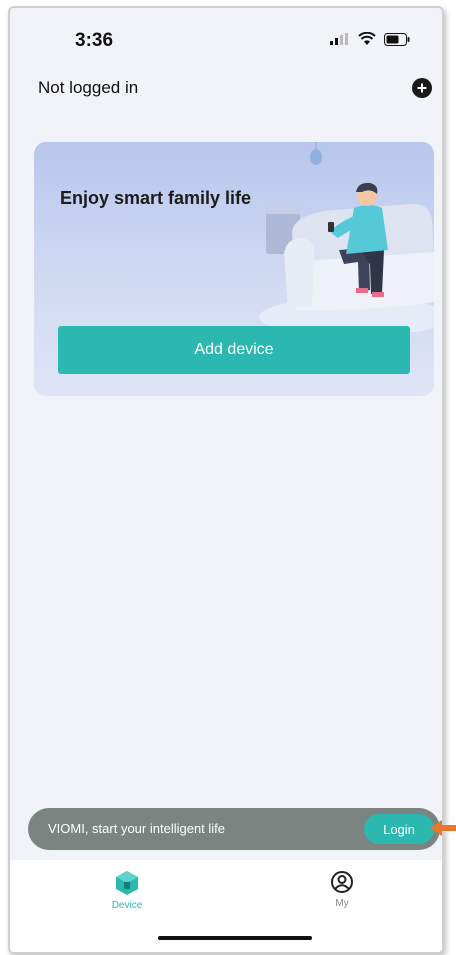  I want to click on tab-device: Device, so click(127, 890).